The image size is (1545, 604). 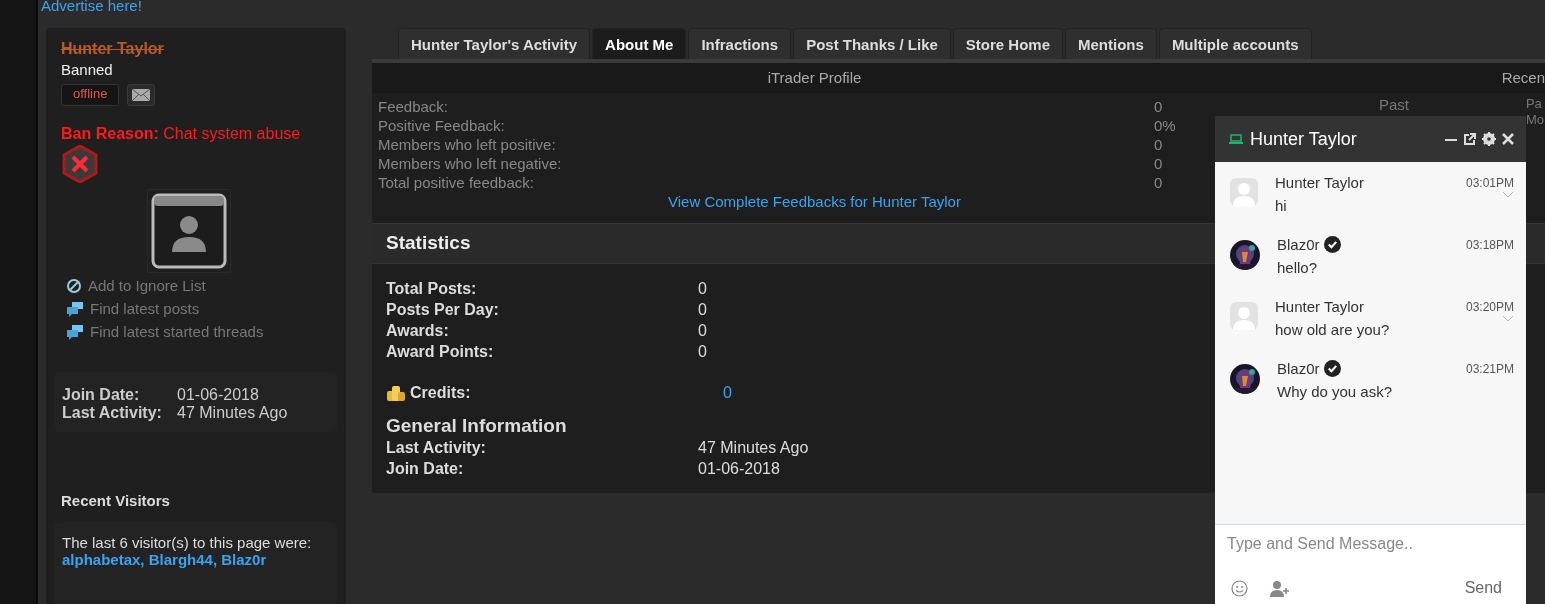 I want to click on profile-tab: Store Home, so click(x=1008, y=43).